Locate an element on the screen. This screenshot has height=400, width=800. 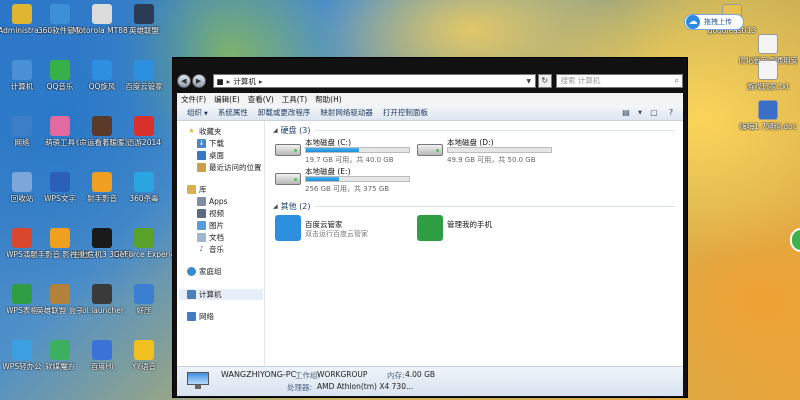
desktop-icon-label: 迅游2014 is located at coordinates (144, 142).